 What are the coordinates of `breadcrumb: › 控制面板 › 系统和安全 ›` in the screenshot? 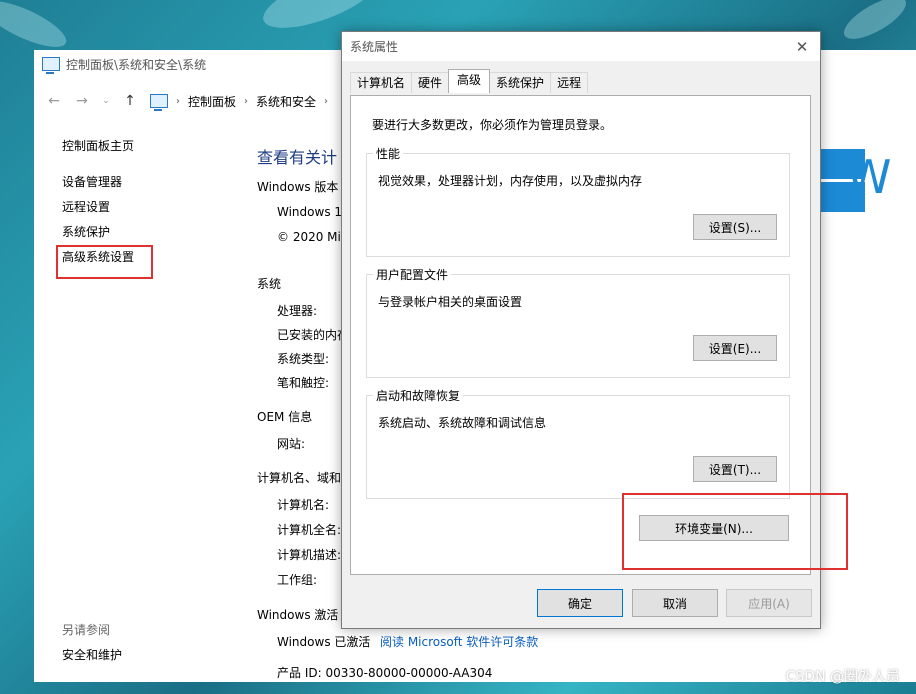 It's located at (239, 102).